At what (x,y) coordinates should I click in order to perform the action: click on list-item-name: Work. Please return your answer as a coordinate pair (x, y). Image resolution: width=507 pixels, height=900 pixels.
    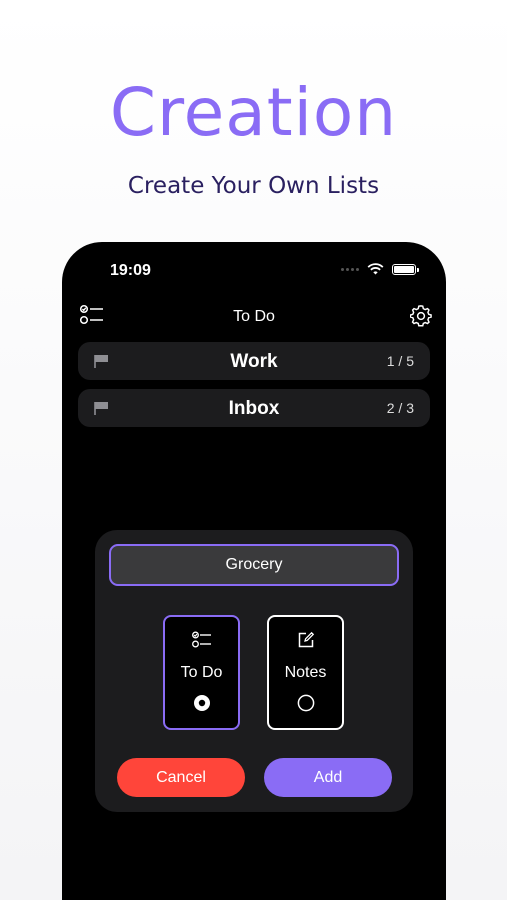
    Looking at the image, I should click on (254, 361).